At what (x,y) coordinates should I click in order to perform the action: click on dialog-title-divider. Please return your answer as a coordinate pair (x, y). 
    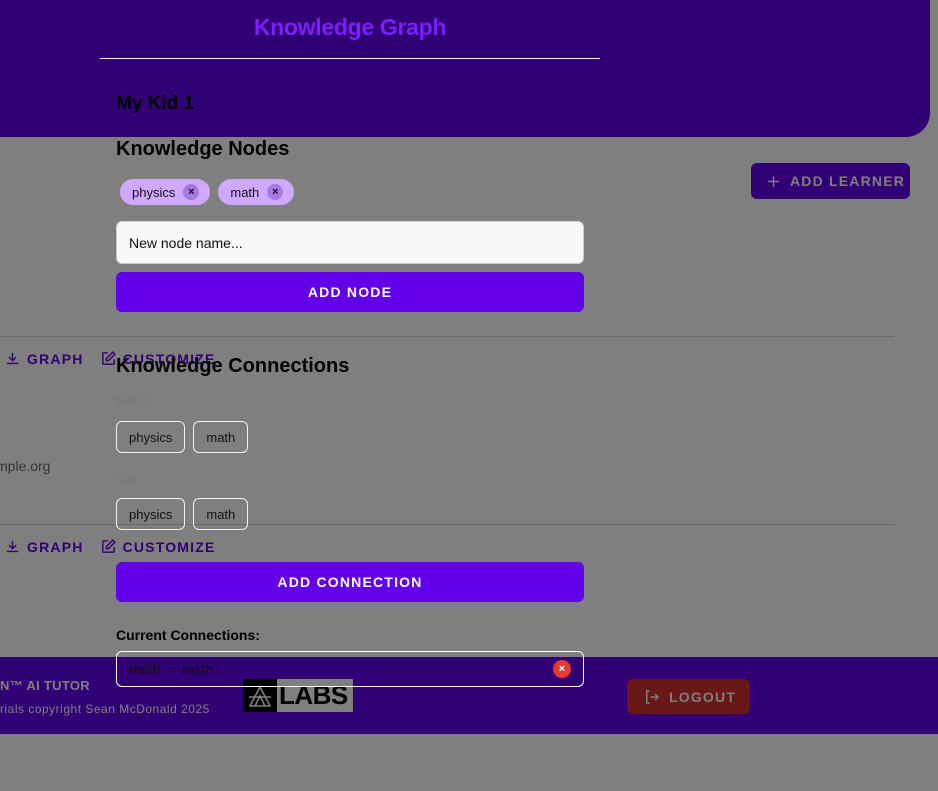
    Looking at the image, I should click on (350, 58).